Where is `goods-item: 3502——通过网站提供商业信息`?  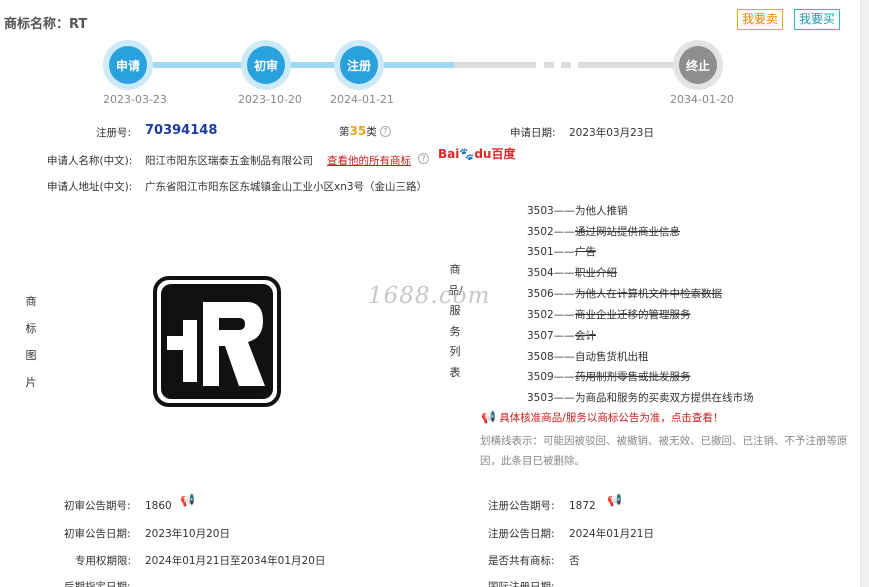 goods-item: 3502——通过网站提供商业信息 is located at coordinates (603, 232).